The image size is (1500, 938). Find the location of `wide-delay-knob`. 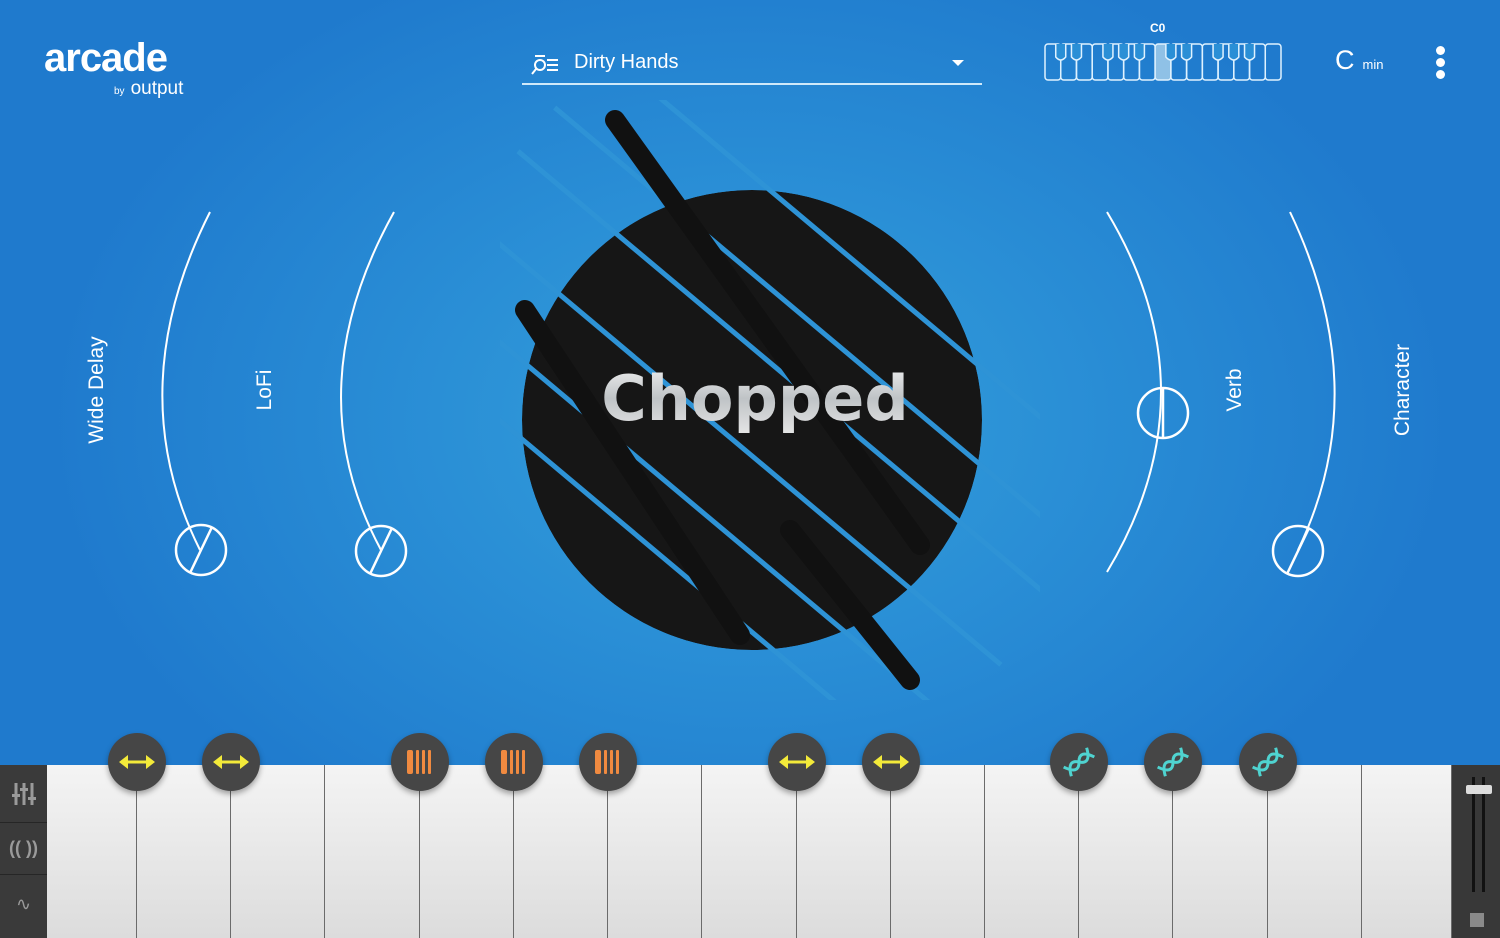

wide-delay-knob is located at coordinates (201, 550).